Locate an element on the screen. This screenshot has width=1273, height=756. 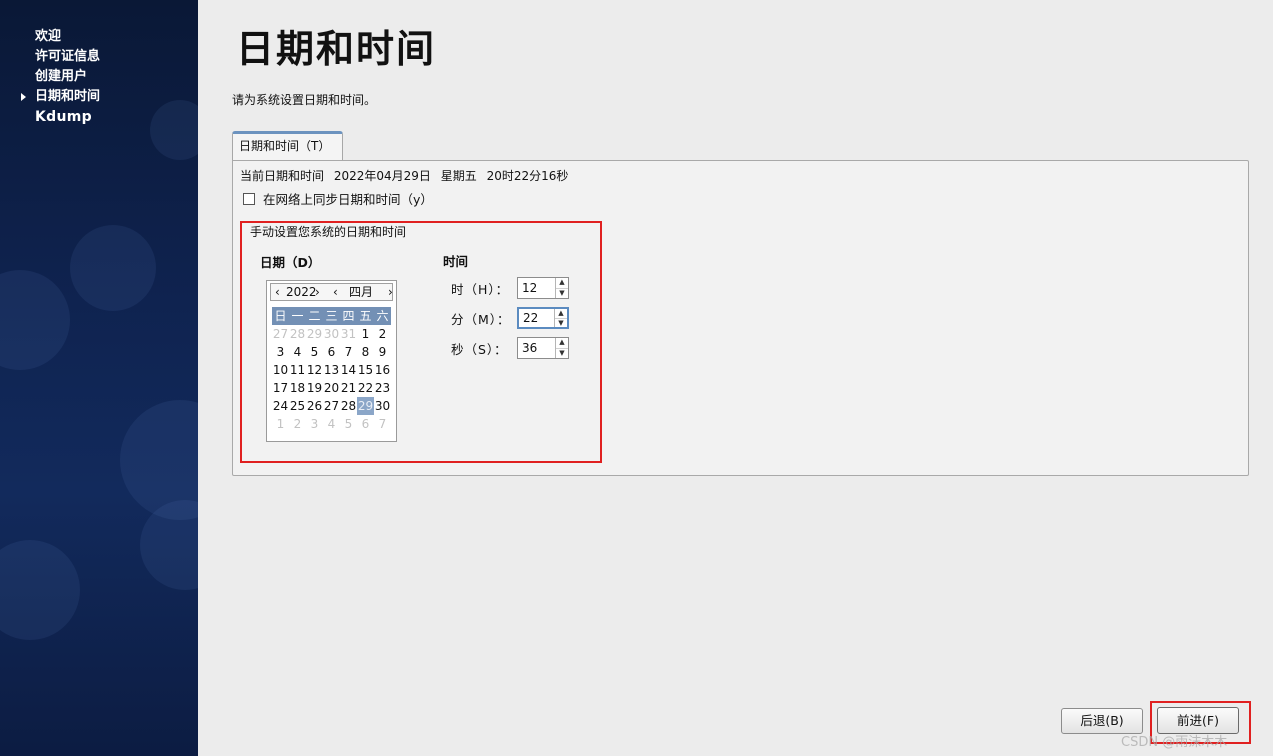
calendar-day: 26 is located at coordinates (314, 406).